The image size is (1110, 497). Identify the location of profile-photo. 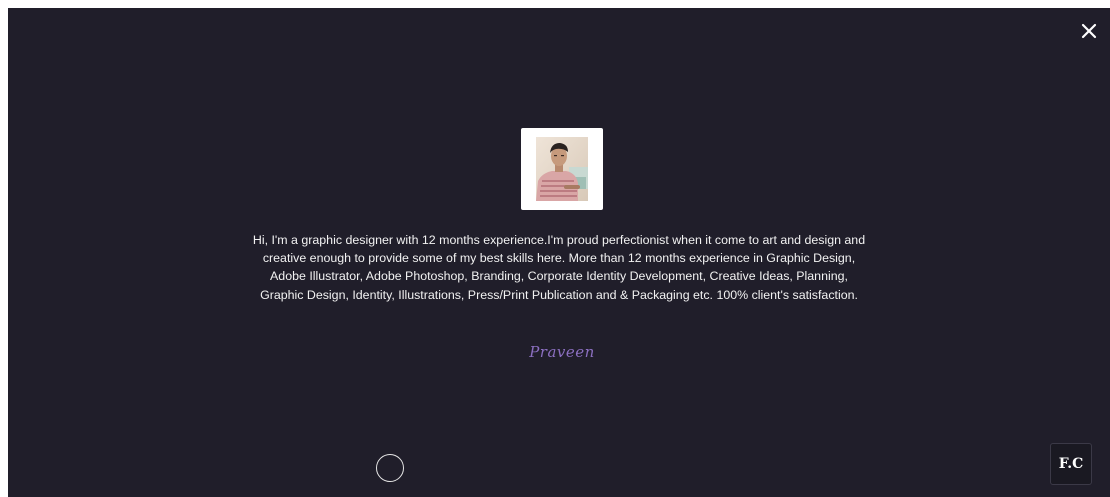
(562, 169).